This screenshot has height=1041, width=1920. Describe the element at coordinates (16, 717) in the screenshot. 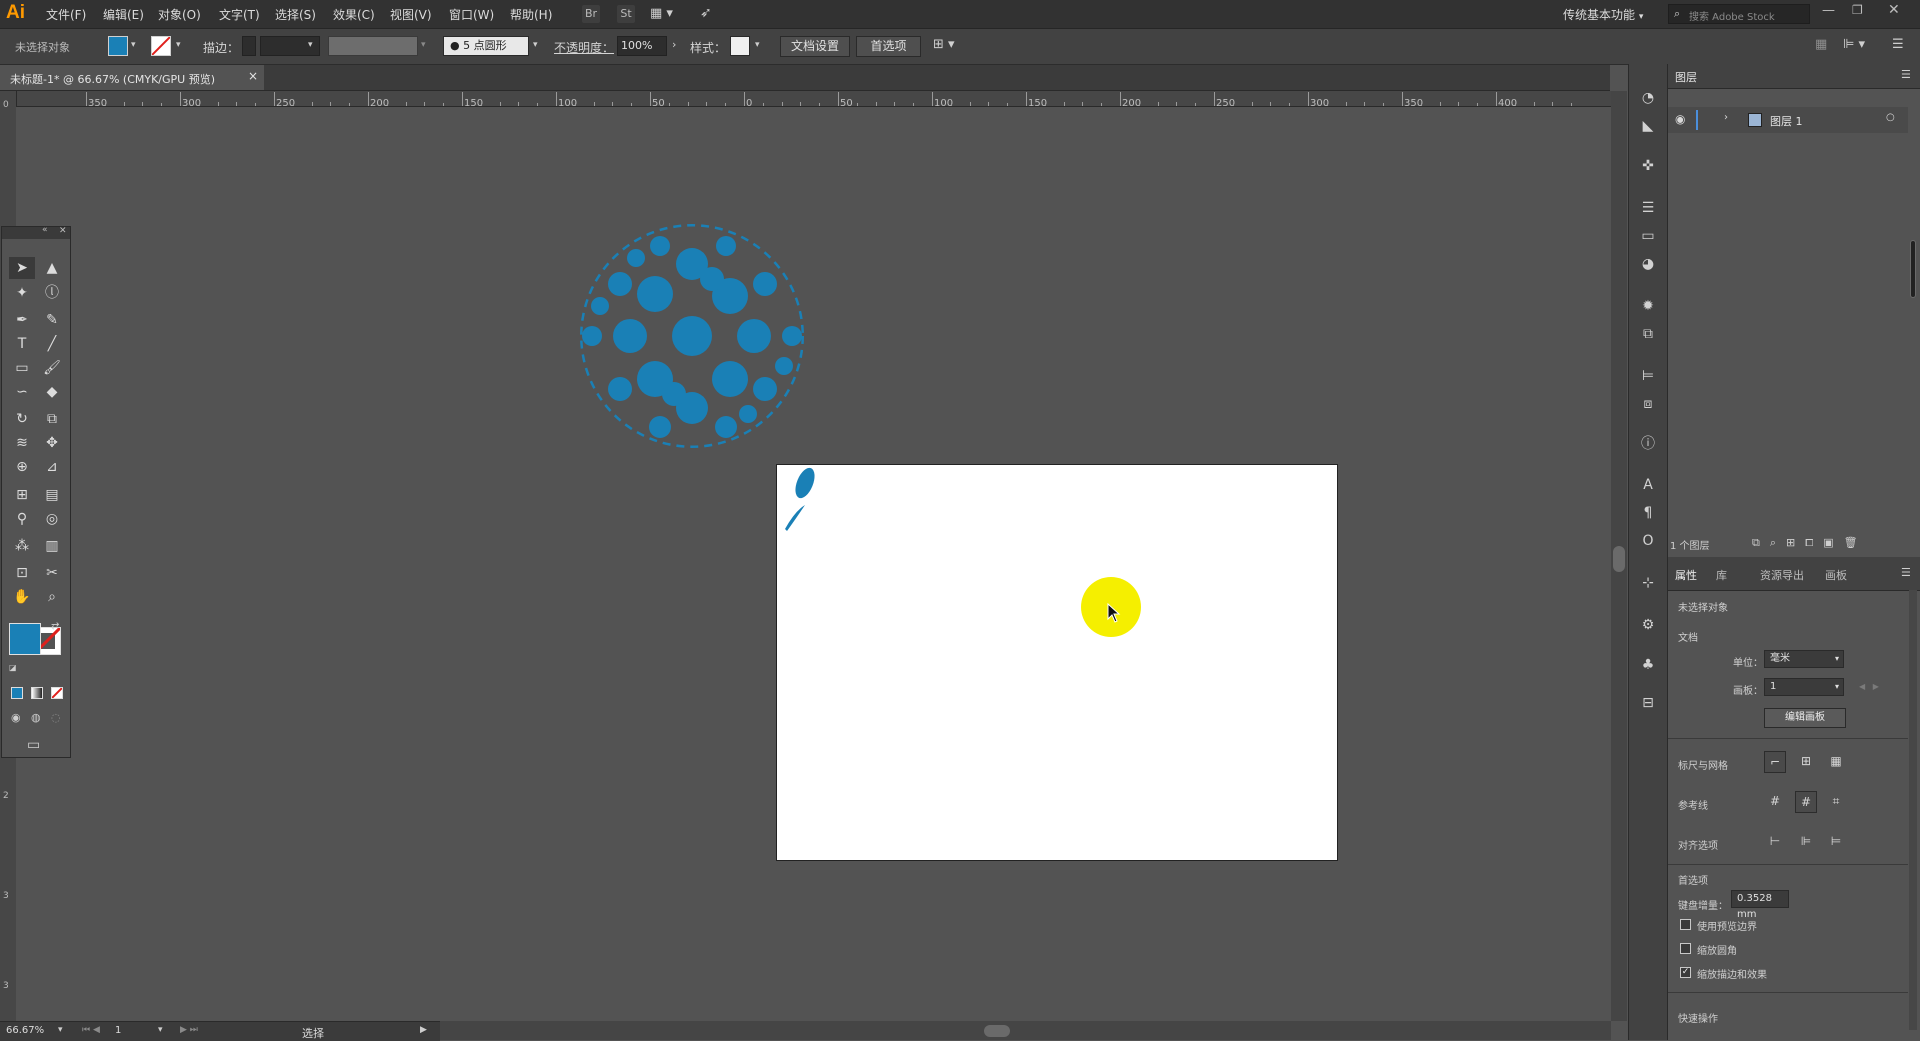

I see `draw-normal-icon: ◉` at that location.